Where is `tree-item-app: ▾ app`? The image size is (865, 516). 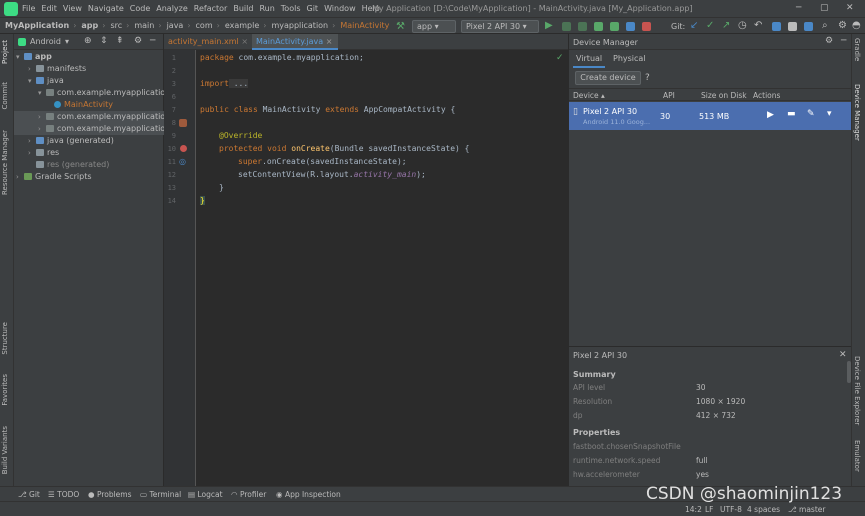
tree-item-app: ▾ app is located at coordinates (89, 57).